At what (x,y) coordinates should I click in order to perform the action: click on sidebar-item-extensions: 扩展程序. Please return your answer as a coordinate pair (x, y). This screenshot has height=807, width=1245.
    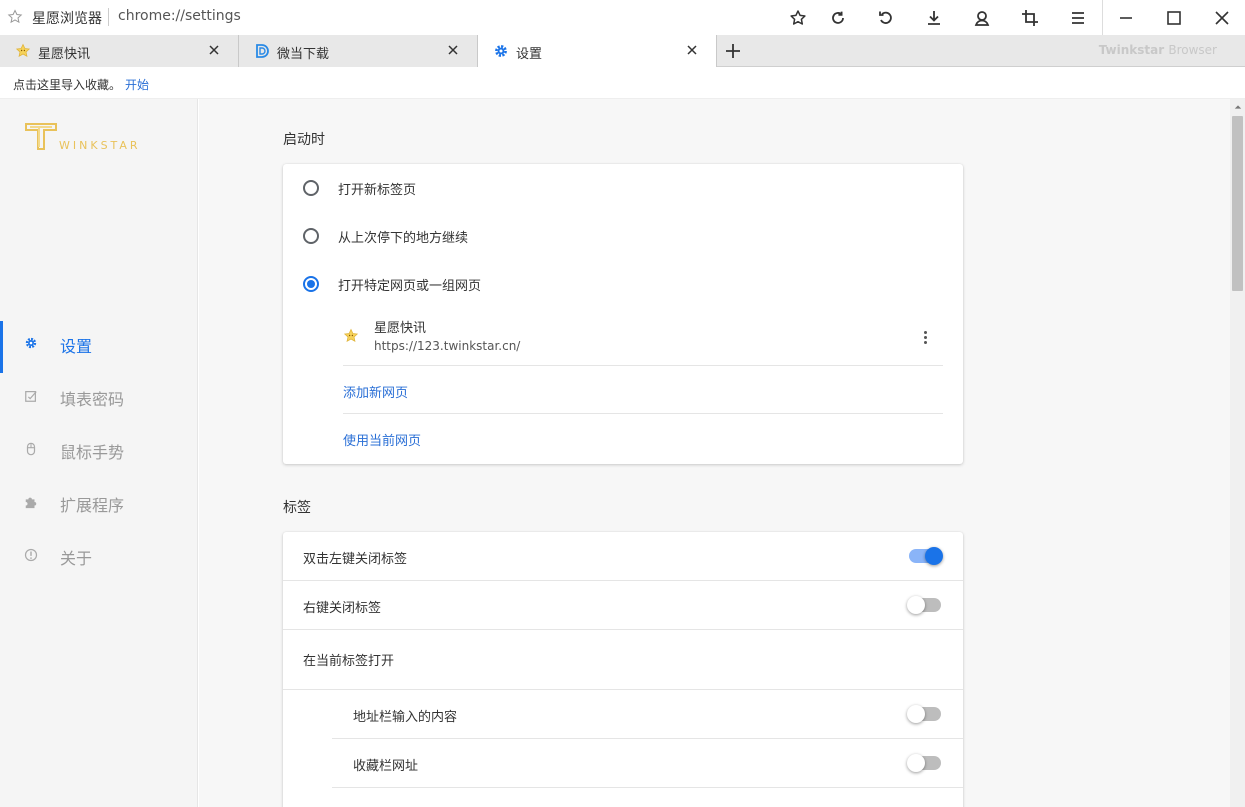
    Looking at the image, I should click on (99, 502).